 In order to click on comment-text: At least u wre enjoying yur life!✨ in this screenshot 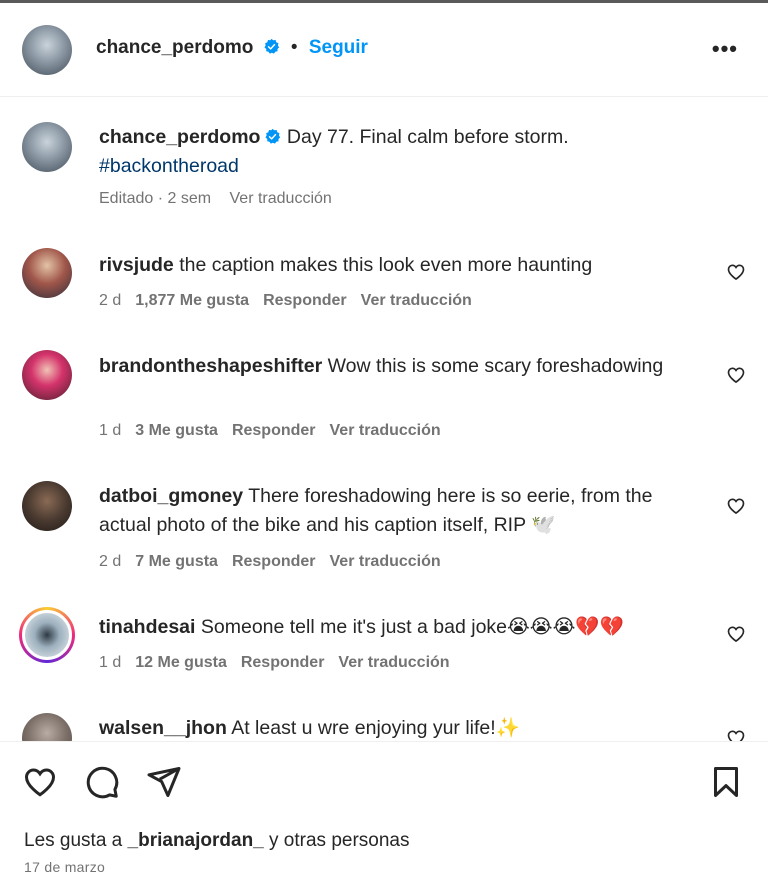, I will do `click(375, 728)`.